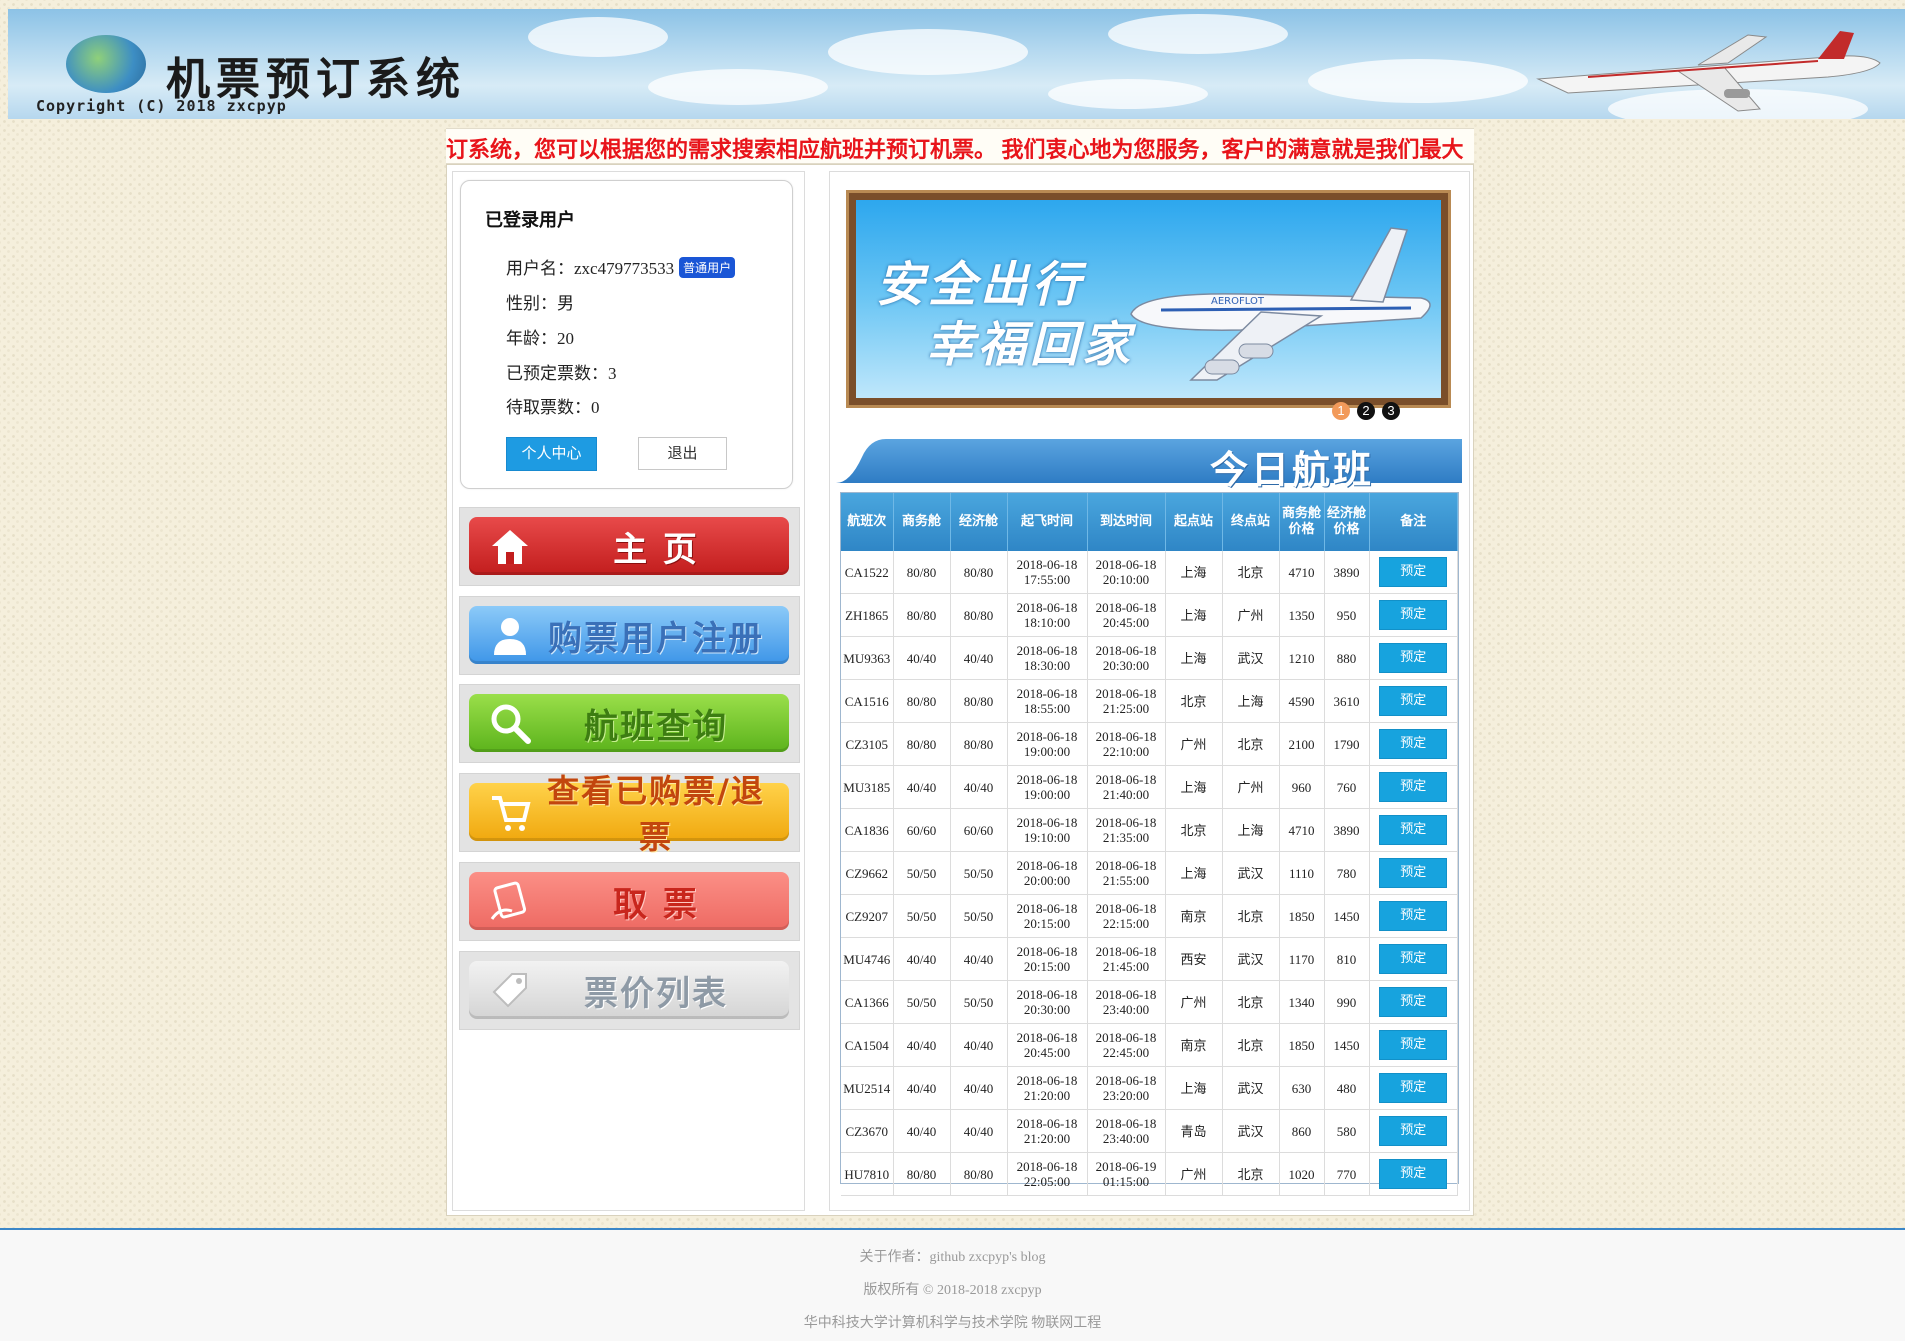  What do you see at coordinates (1194, 830) in the screenshot?
I see `cell-origin: 北京` at bounding box center [1194, 830].